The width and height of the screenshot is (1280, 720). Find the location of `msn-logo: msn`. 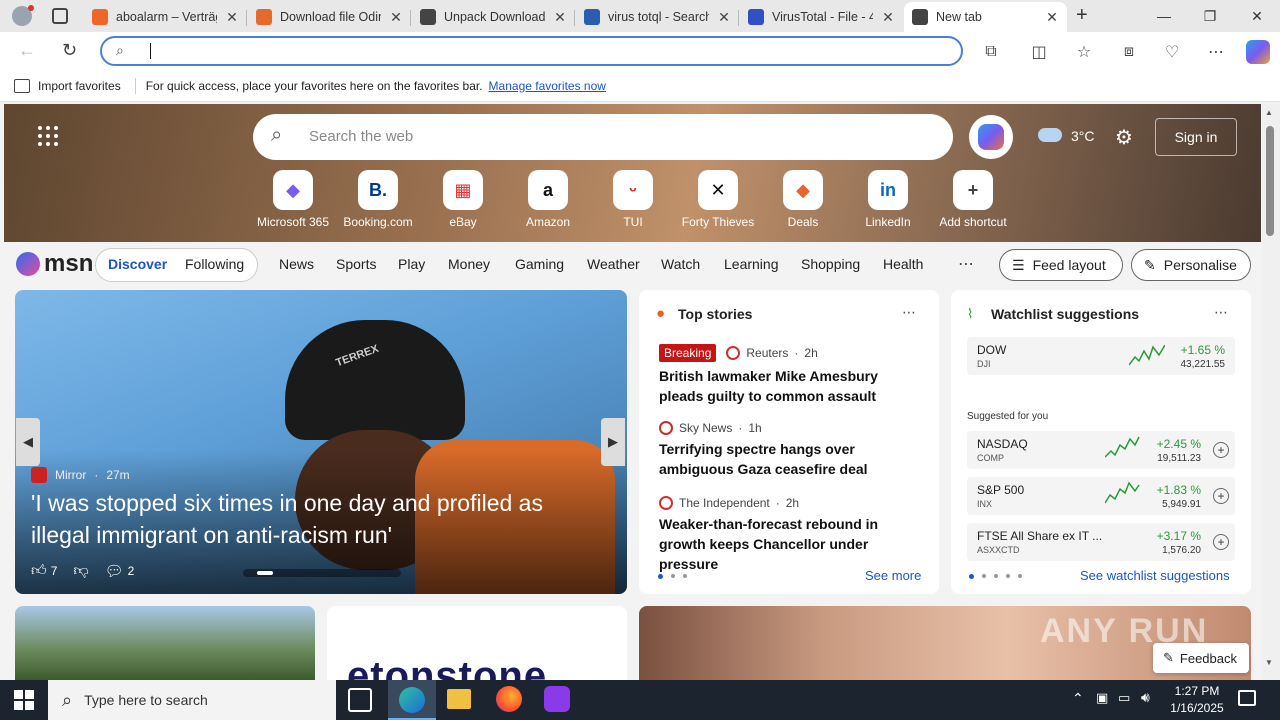

msn-logo: msn is located at coordinates (54, 264).